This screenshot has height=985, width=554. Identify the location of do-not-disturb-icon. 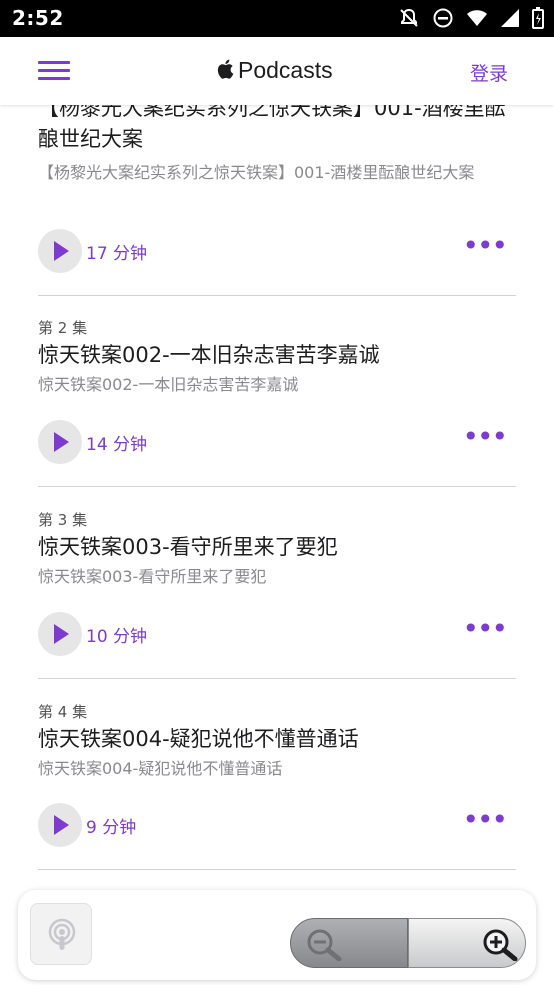
(443, 18).